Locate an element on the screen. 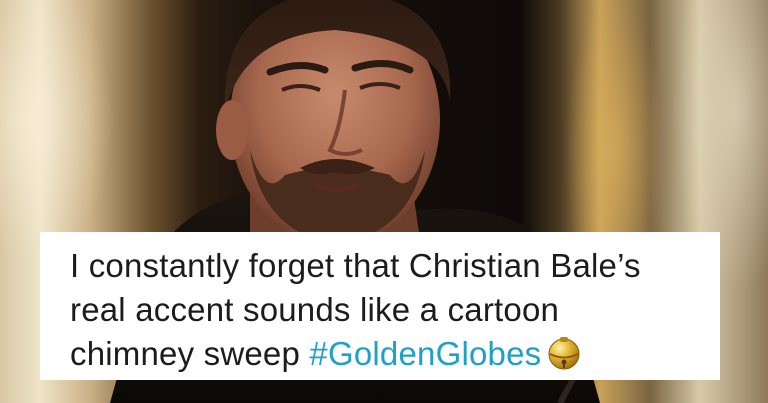 The height and width of the screenshot is (403, 768). caption-line-3: chimney sweep #GoldenGlobes is located at coordinates (395, 358).